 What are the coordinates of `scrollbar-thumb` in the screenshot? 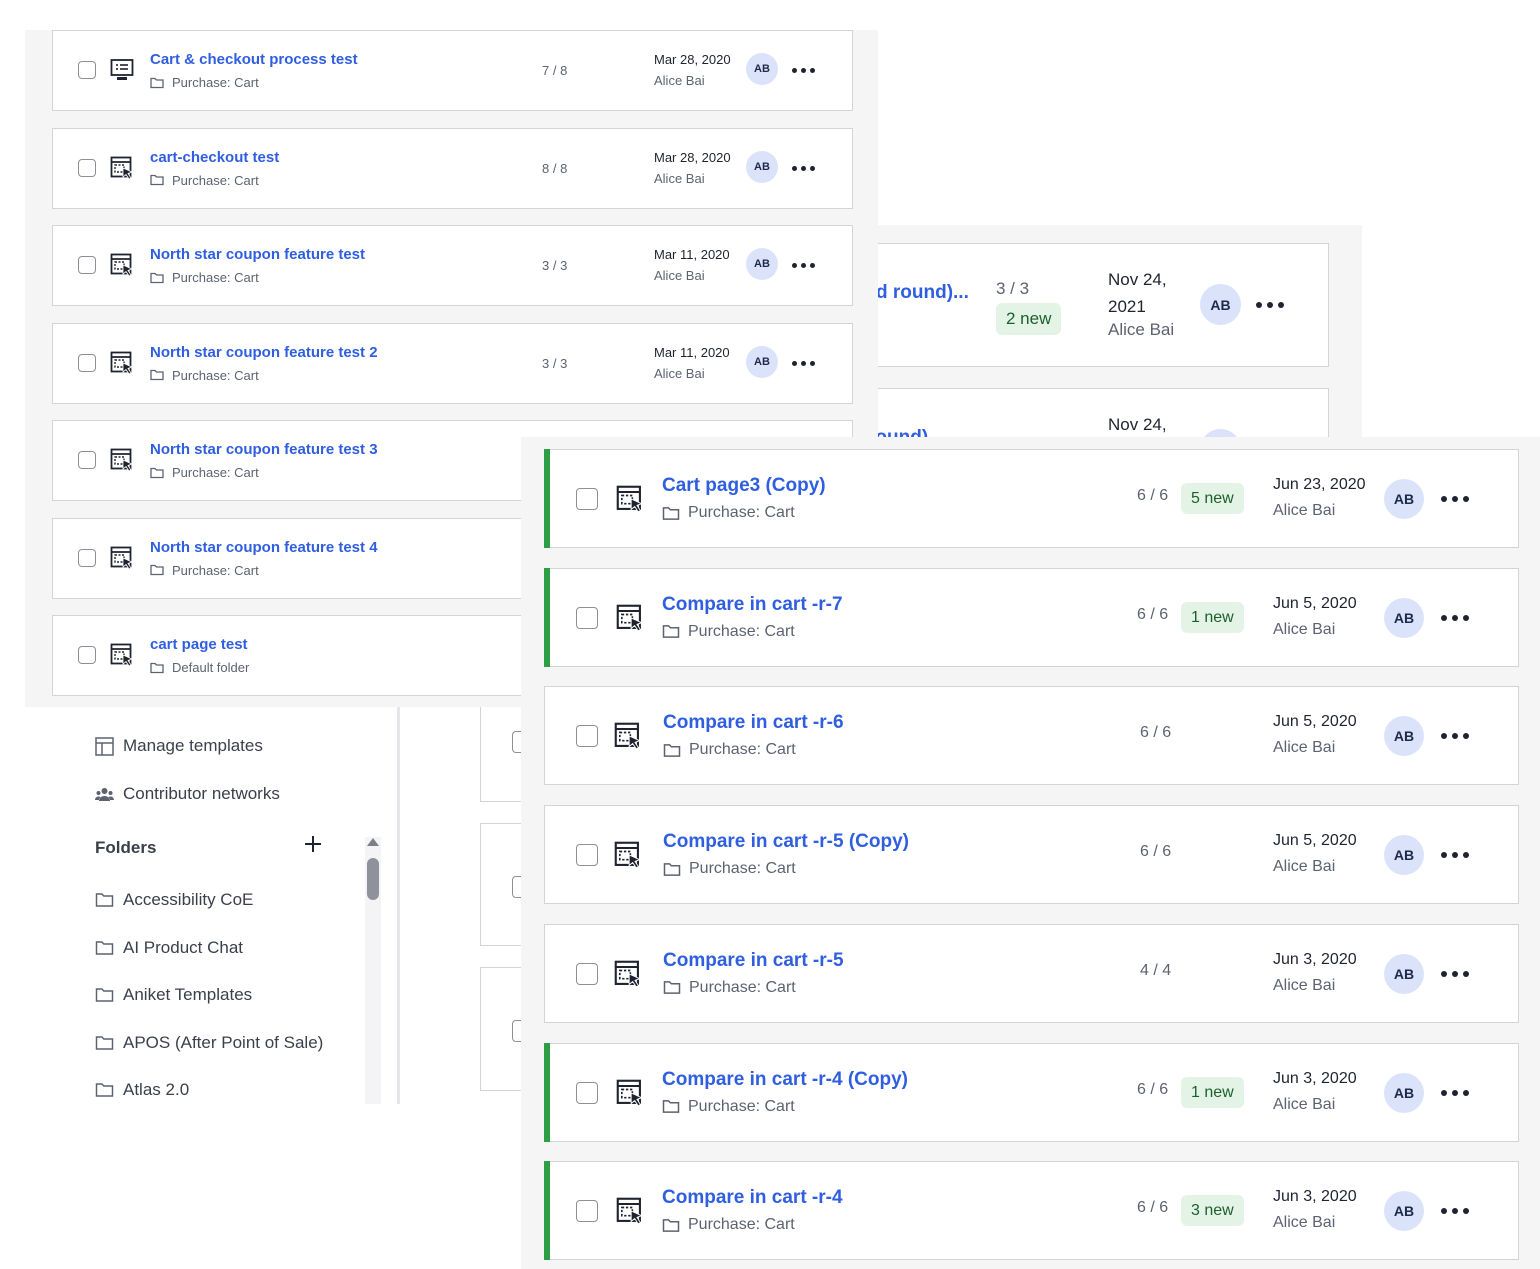 It's located at (373, 879).